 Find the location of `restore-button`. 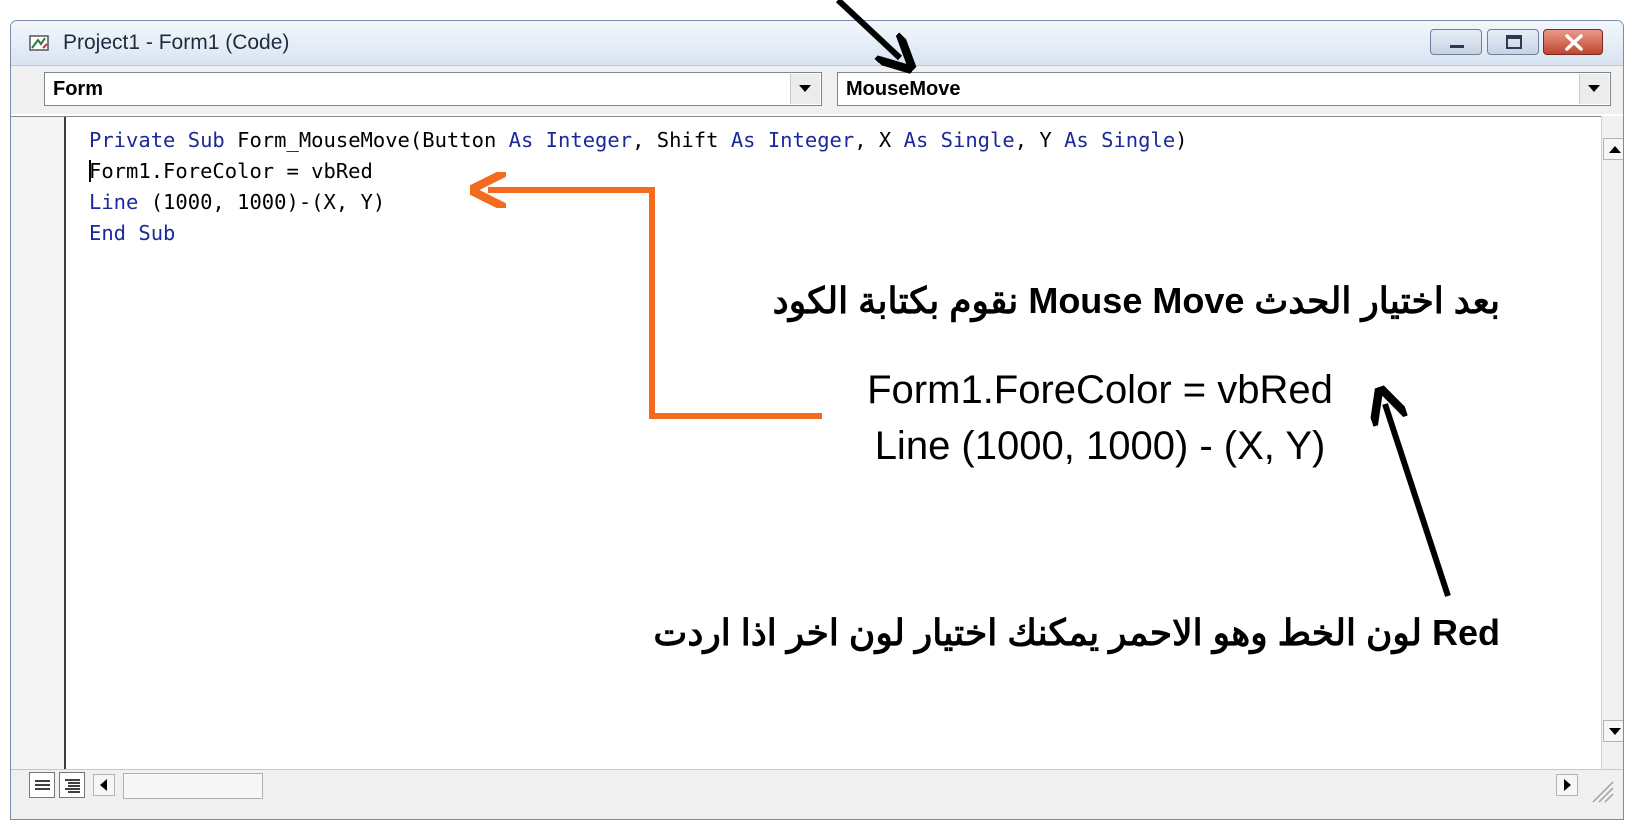

restore-button is located at coordinates (1513, 42).